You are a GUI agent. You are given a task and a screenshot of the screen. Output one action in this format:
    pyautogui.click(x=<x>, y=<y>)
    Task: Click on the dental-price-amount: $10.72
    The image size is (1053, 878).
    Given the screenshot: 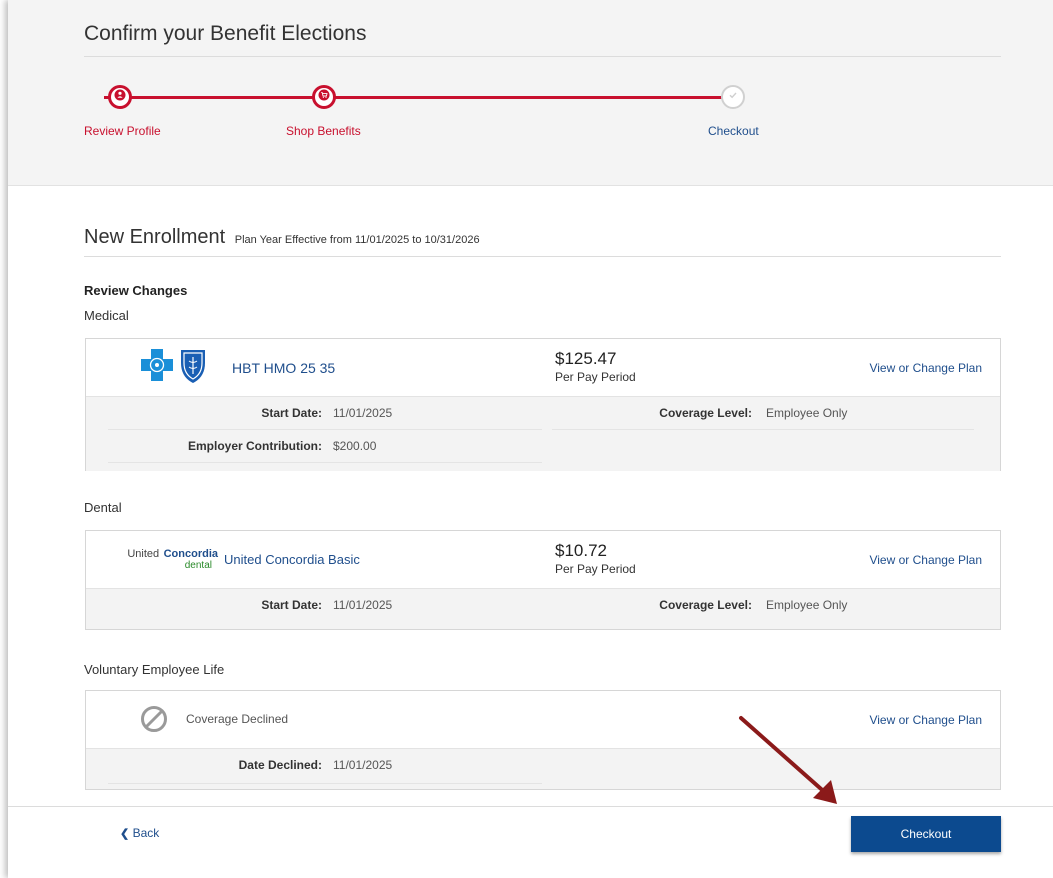 What is the action you would take?
    pyautogui.click(x=581, y=550)
    